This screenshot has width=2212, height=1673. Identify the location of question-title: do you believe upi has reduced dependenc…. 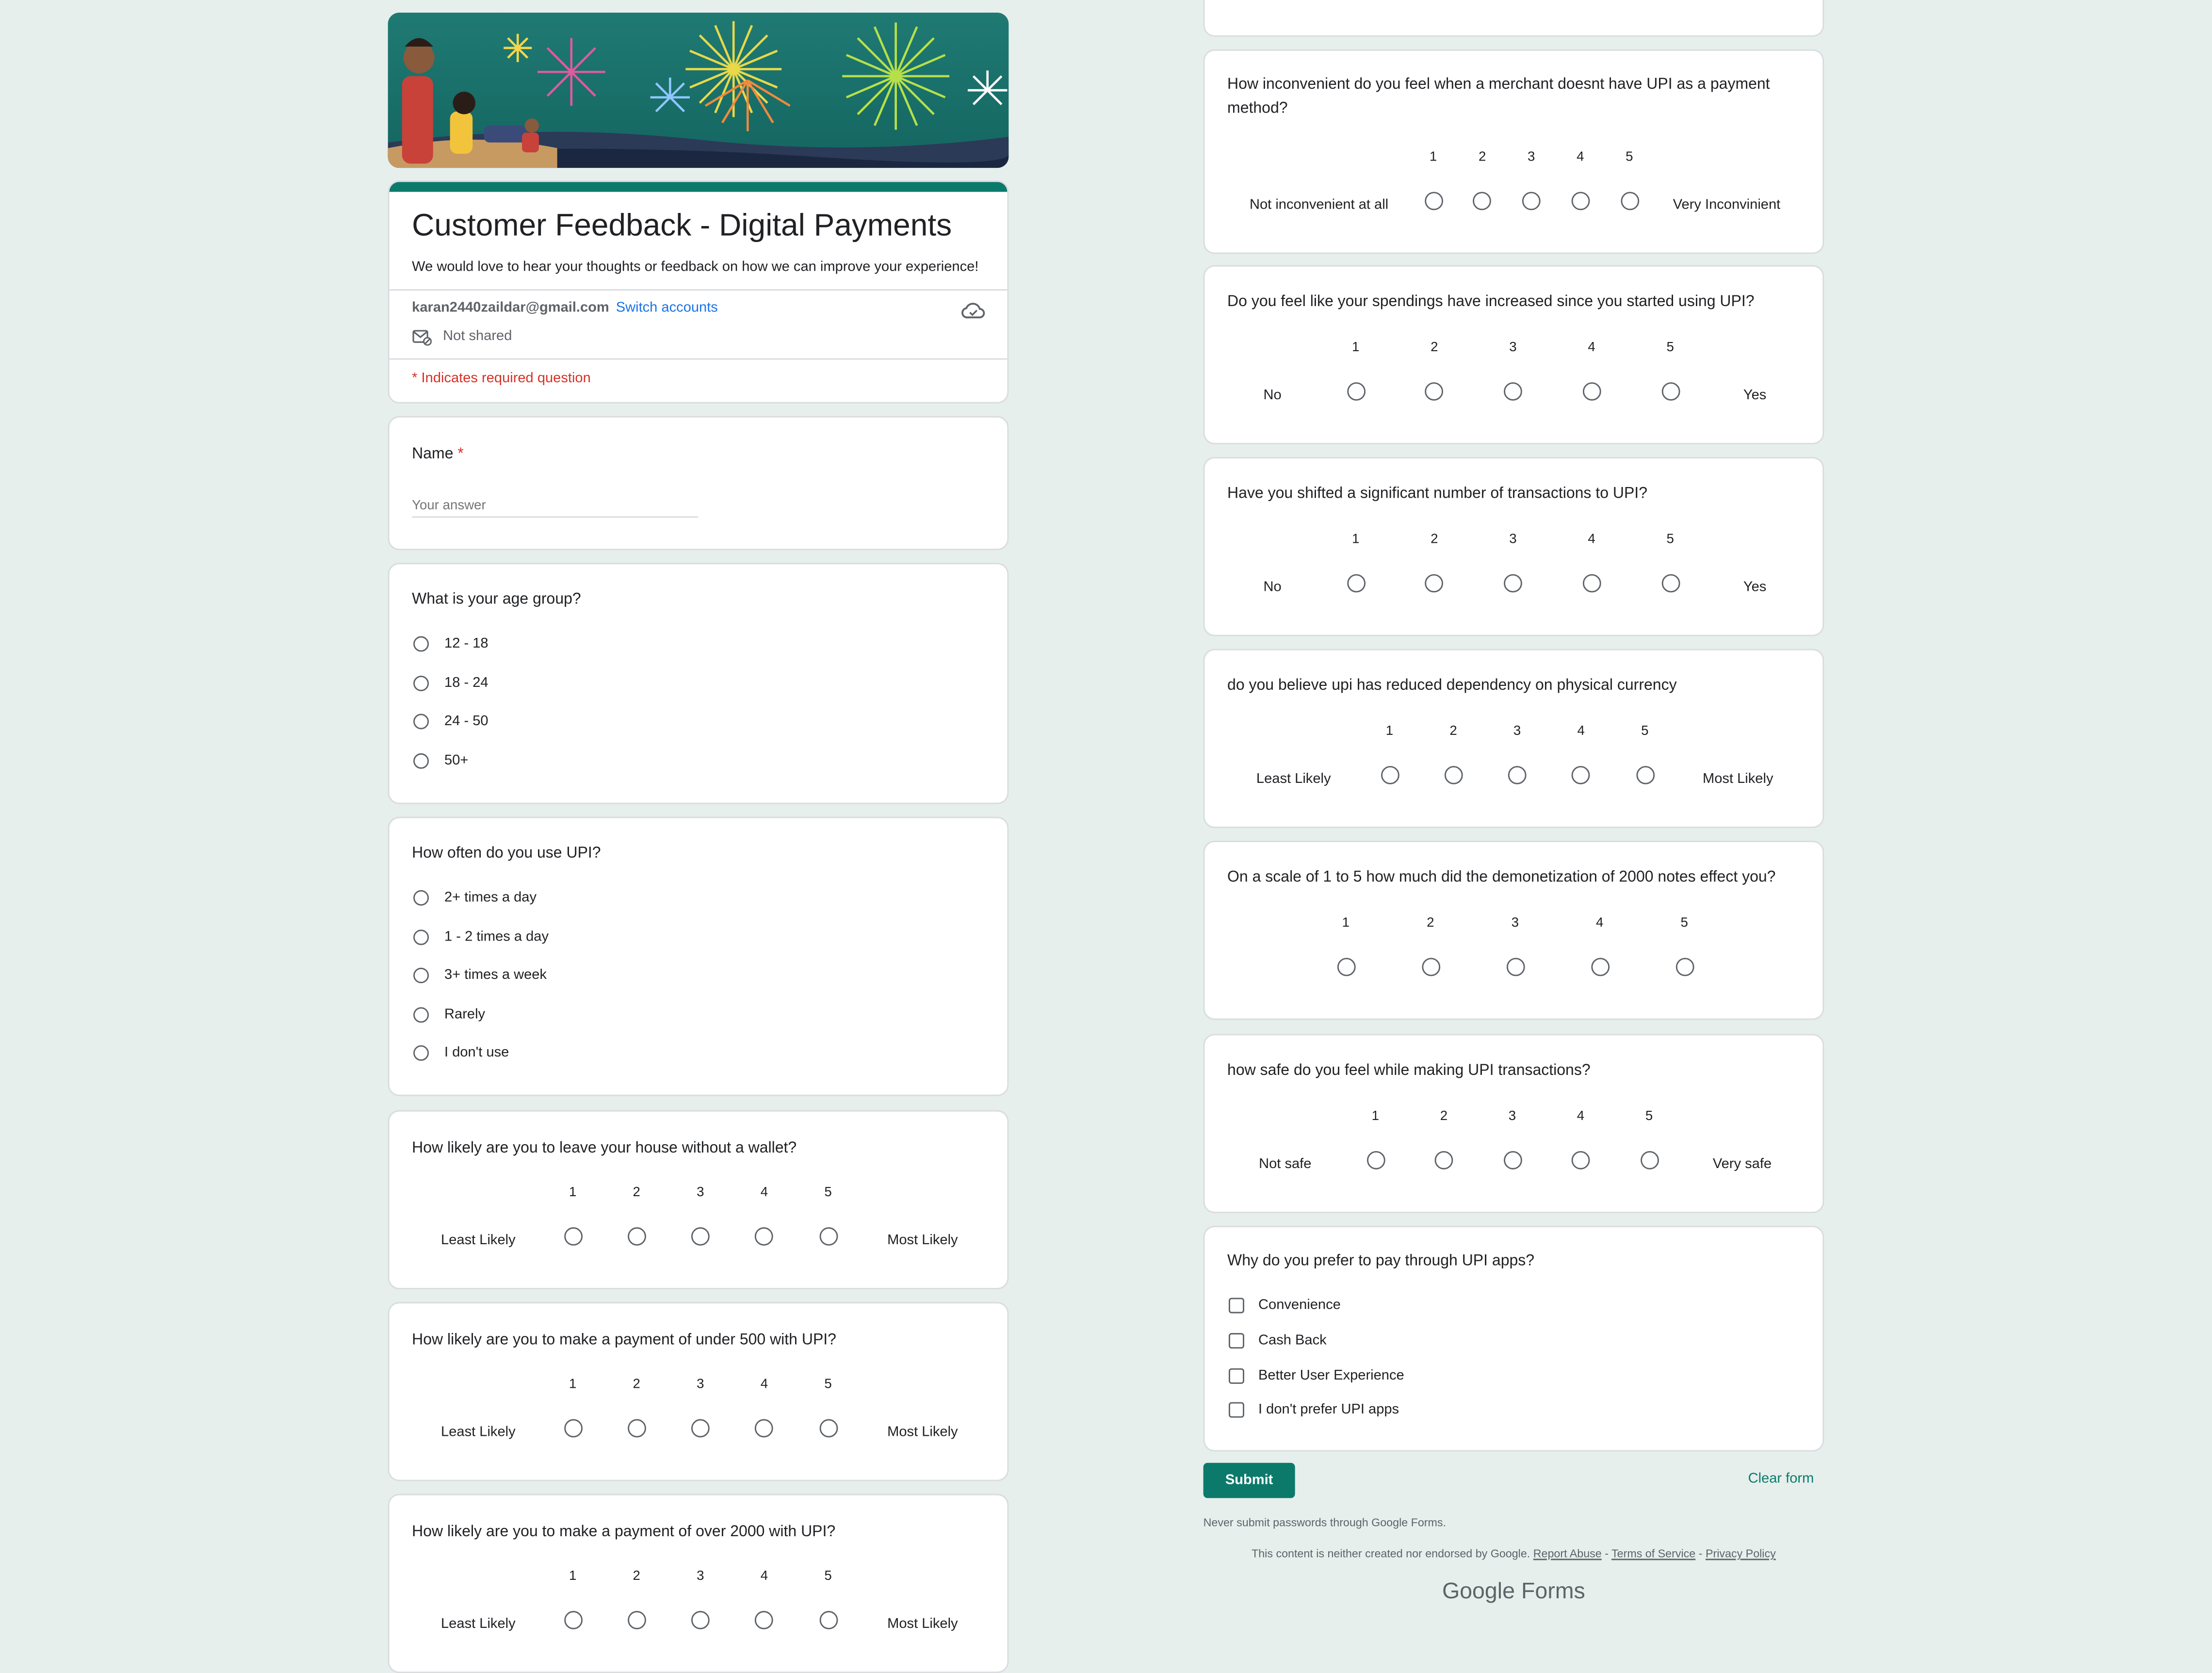
(1452, 685).